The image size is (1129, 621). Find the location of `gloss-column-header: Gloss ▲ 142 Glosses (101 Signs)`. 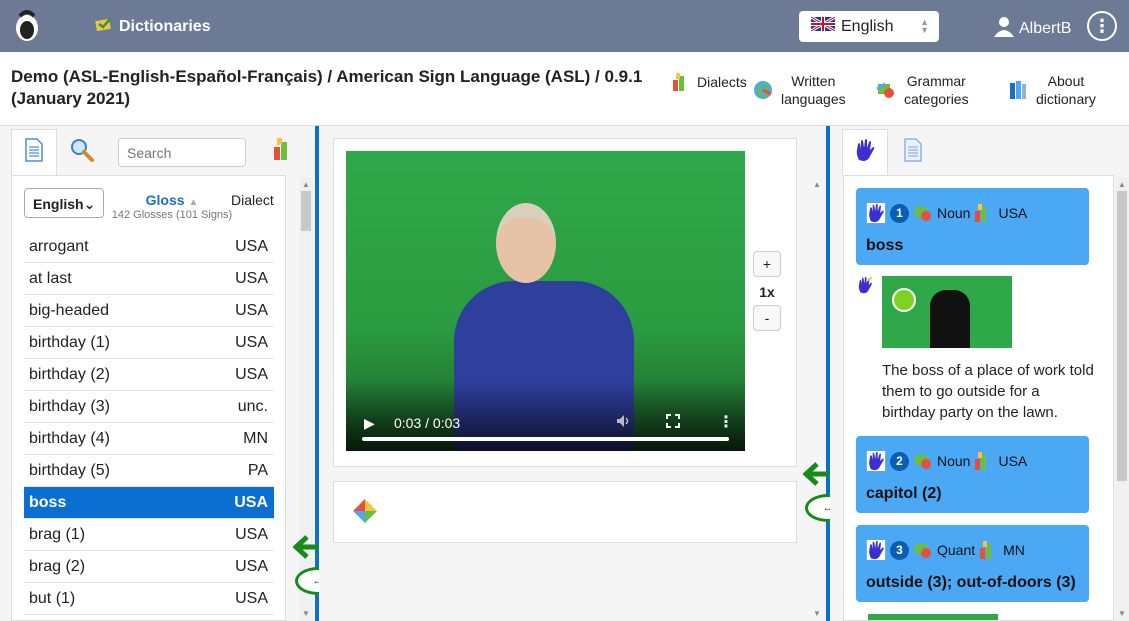

gloss-column-header: Gloss ▲ 142 Glosses (101 Signs) is located at coordinates (172, 206).